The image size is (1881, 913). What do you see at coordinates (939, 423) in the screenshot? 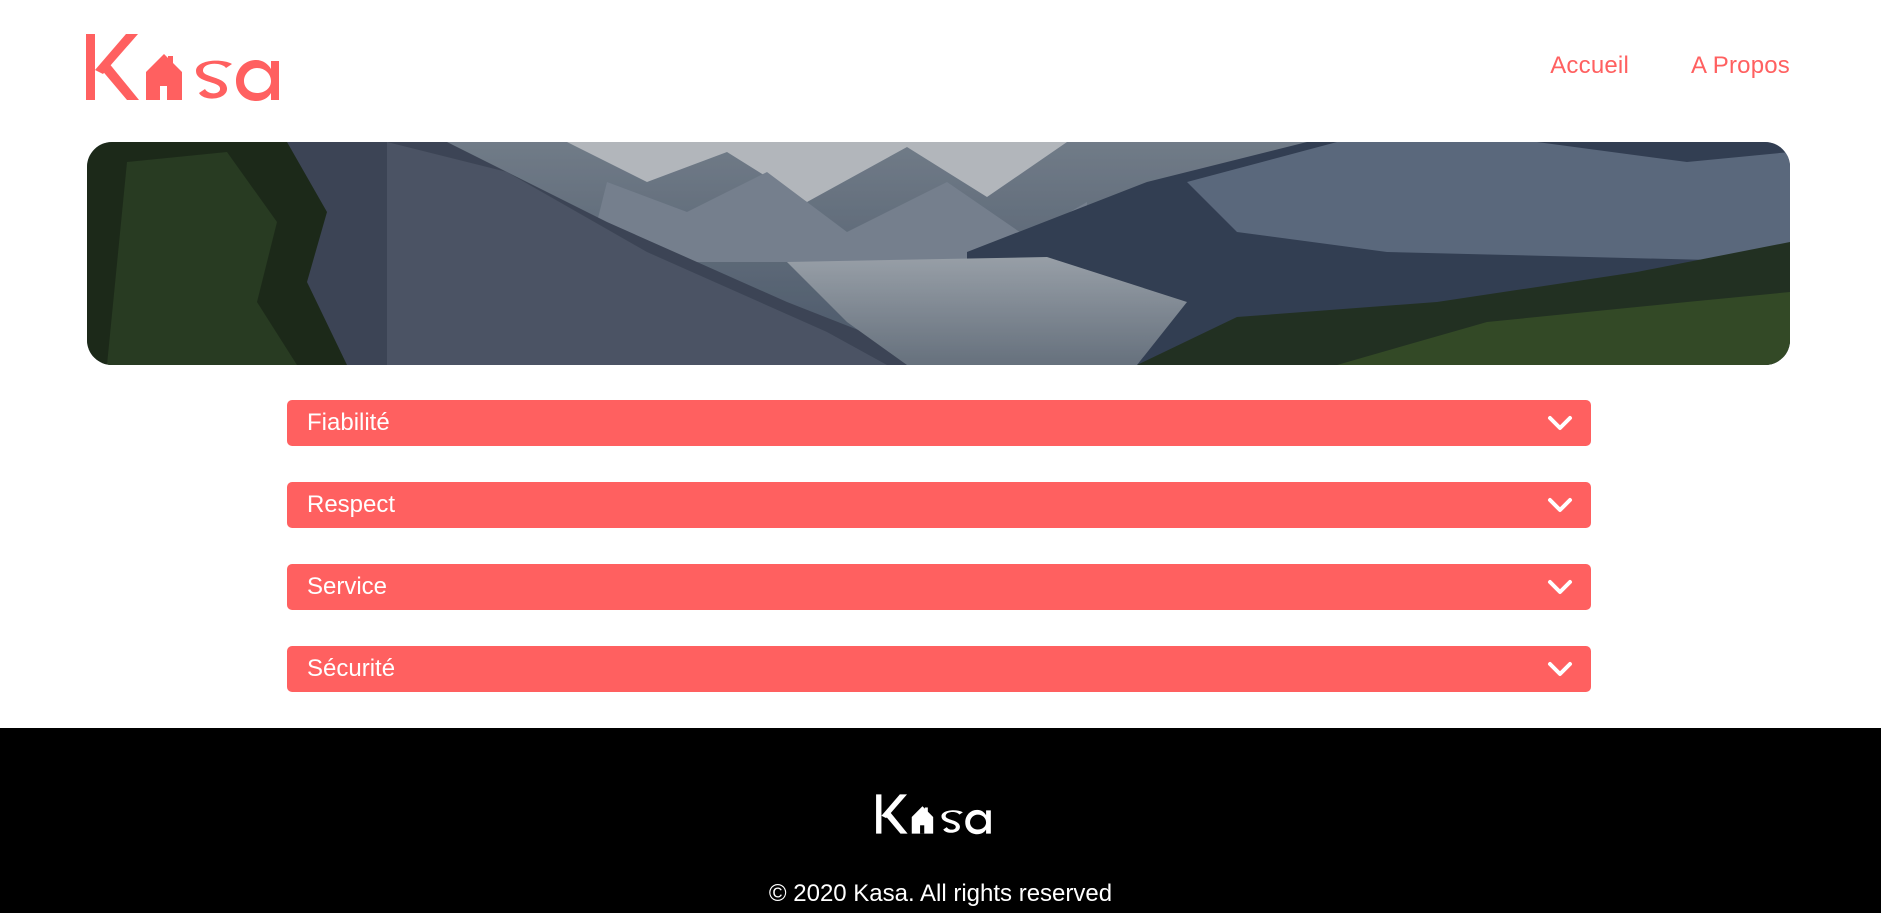
I see `accordion-fiabilite: Fiabilité` at bounding box center [939, 423].